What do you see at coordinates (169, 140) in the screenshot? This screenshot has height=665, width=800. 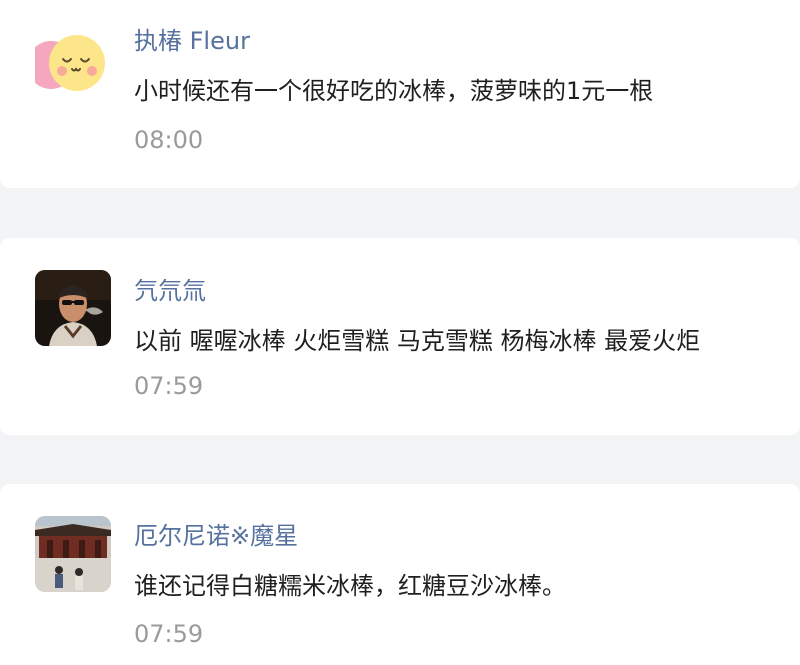 I see `timestamp: 08:00` at bounding box center [169, 140].